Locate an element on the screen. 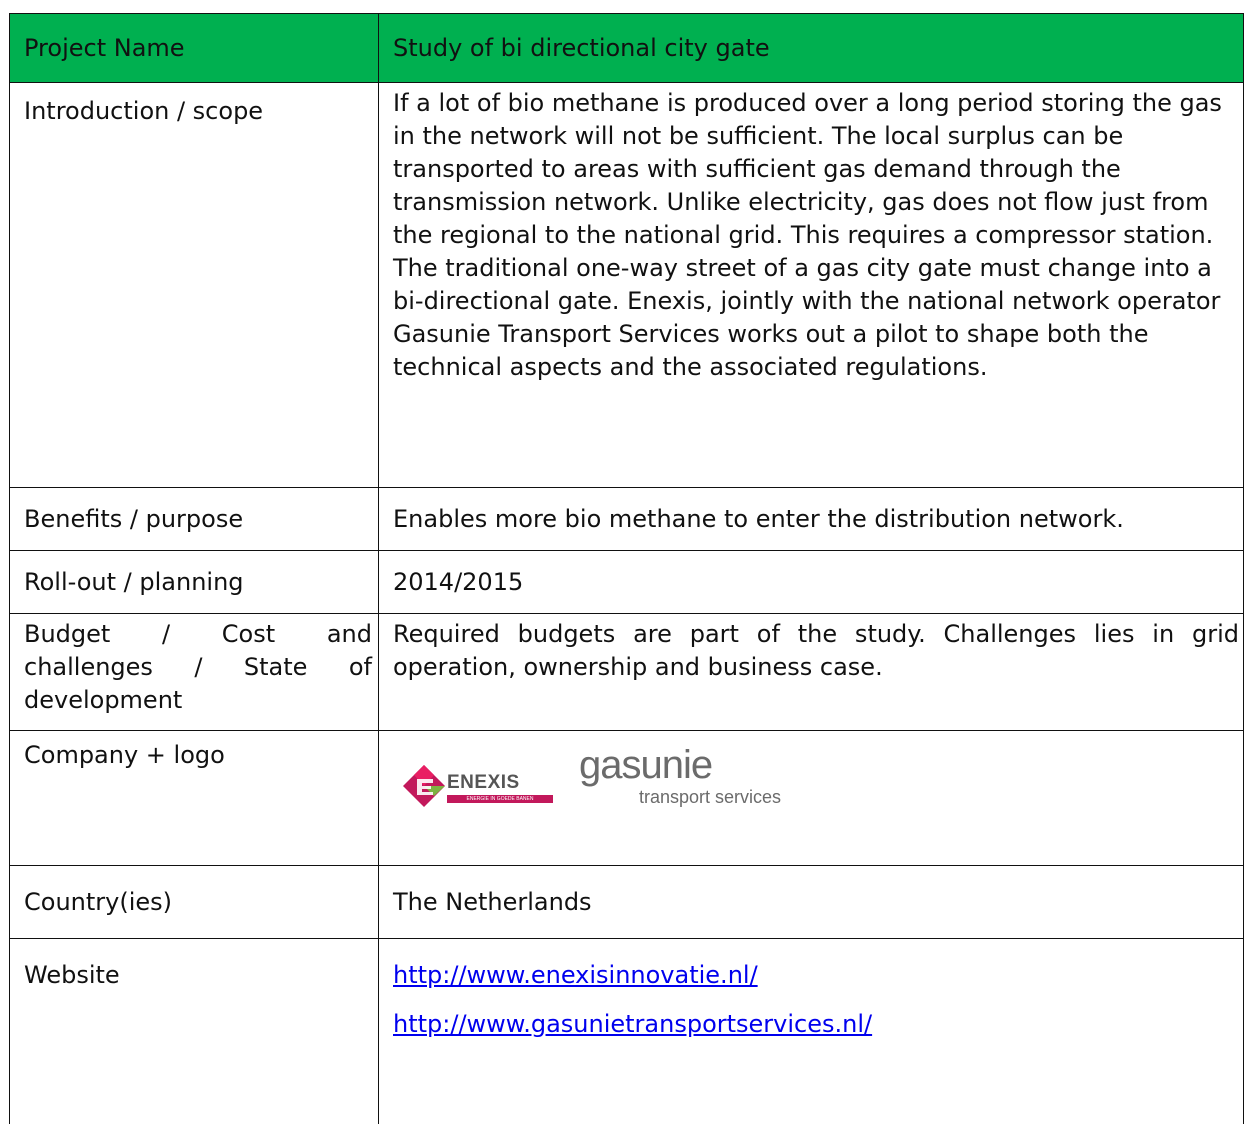 This screenshot has width=1244, height=1124. enexis-tagline: ENERGIE IN GOEDE BANEN is located at coordinates (500, 799).